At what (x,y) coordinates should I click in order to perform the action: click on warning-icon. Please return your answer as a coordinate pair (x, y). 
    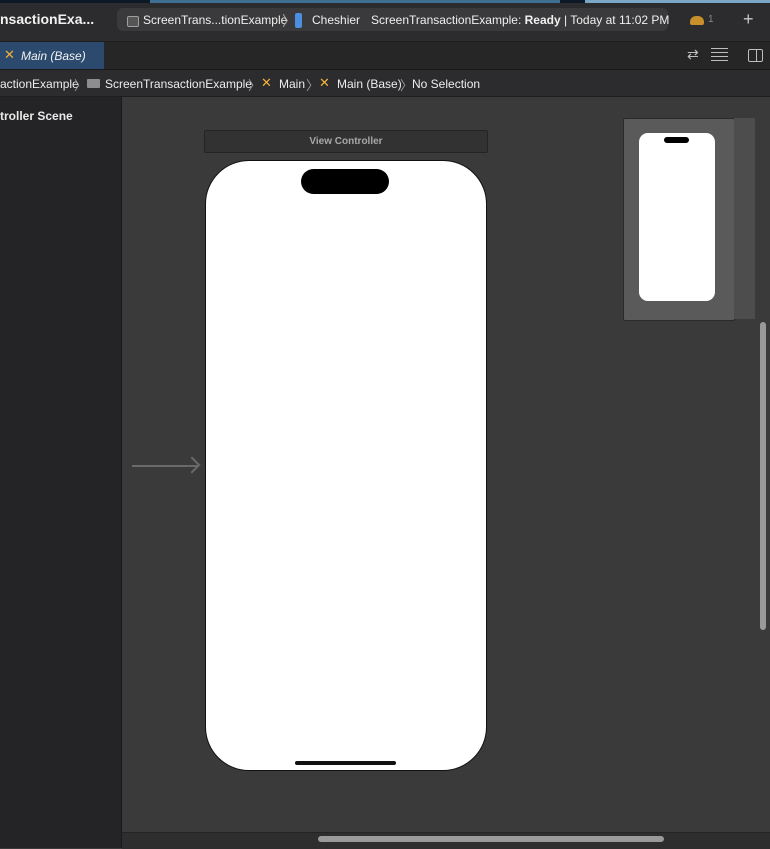
    Looking at the image, I should click on (697, 20).